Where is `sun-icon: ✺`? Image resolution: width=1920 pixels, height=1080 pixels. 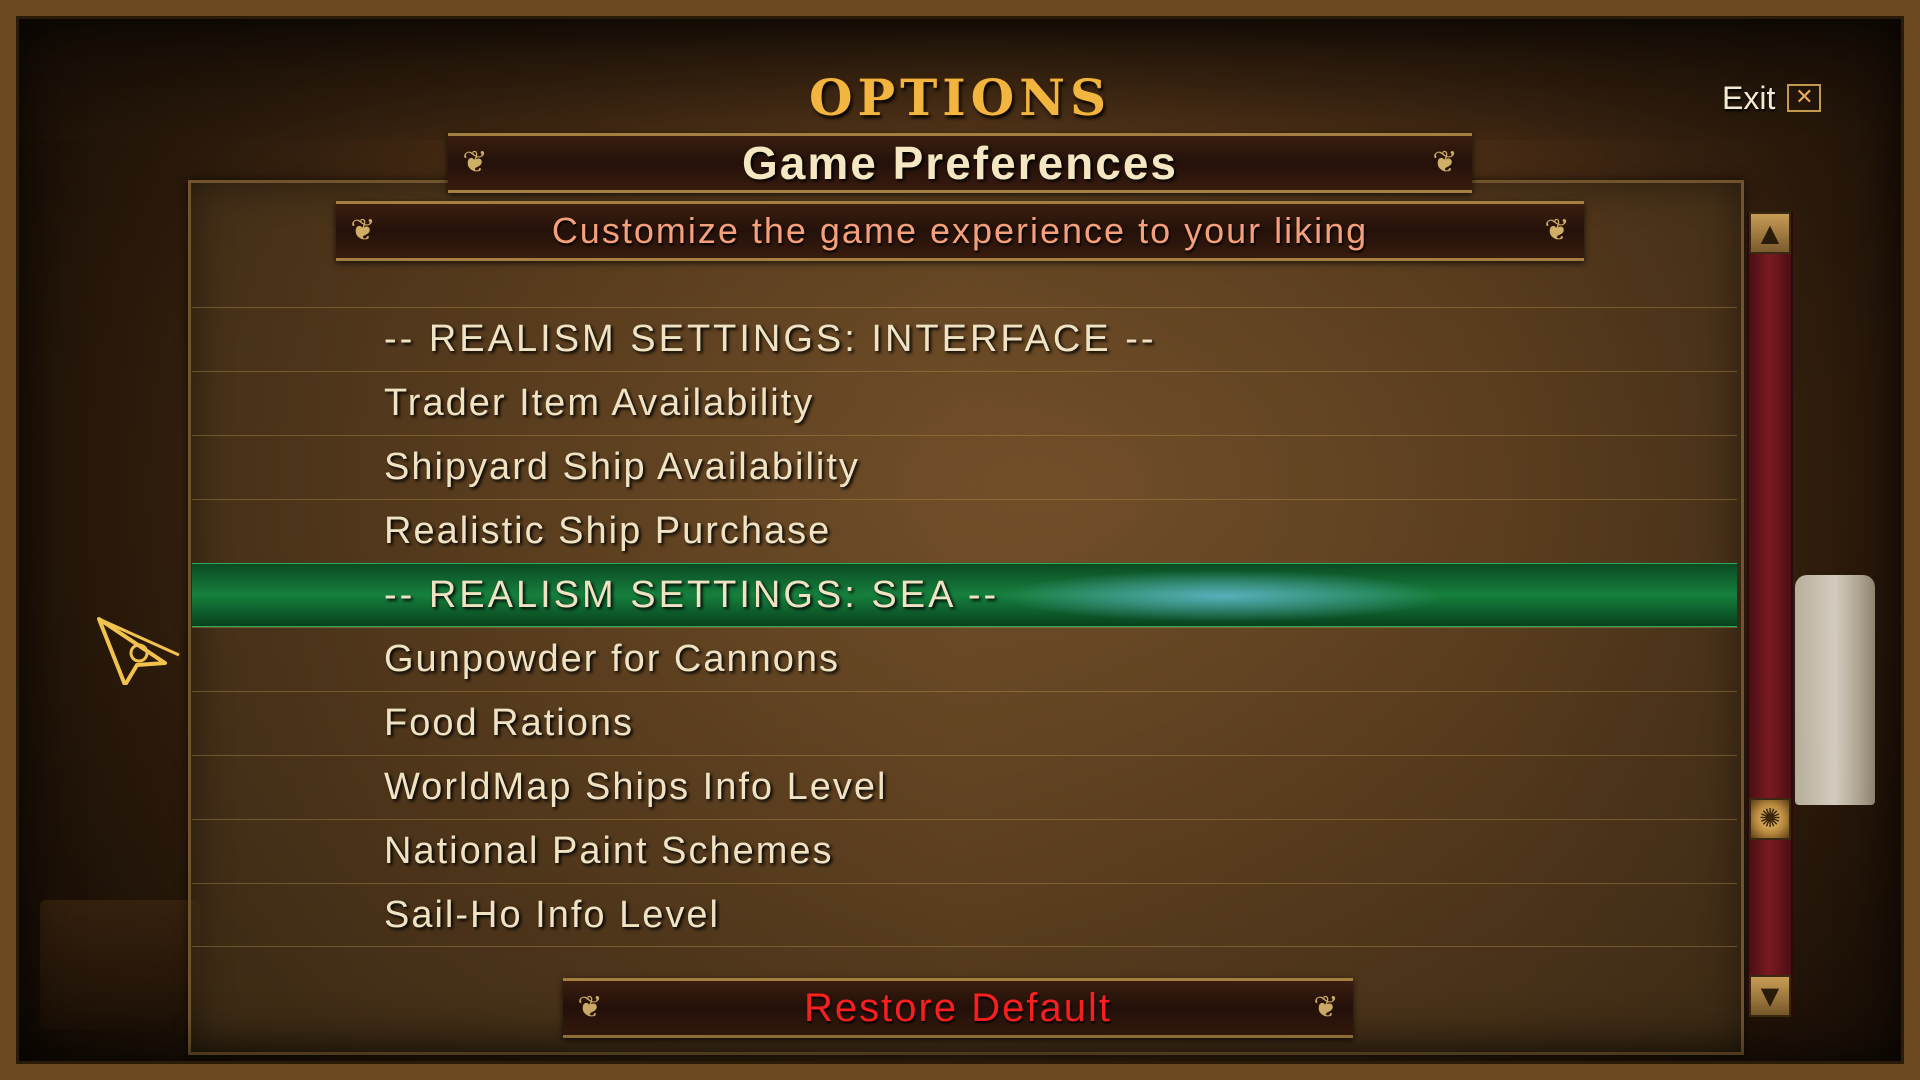 sun-icon: ✺ is located at coordinates (1770, 819).